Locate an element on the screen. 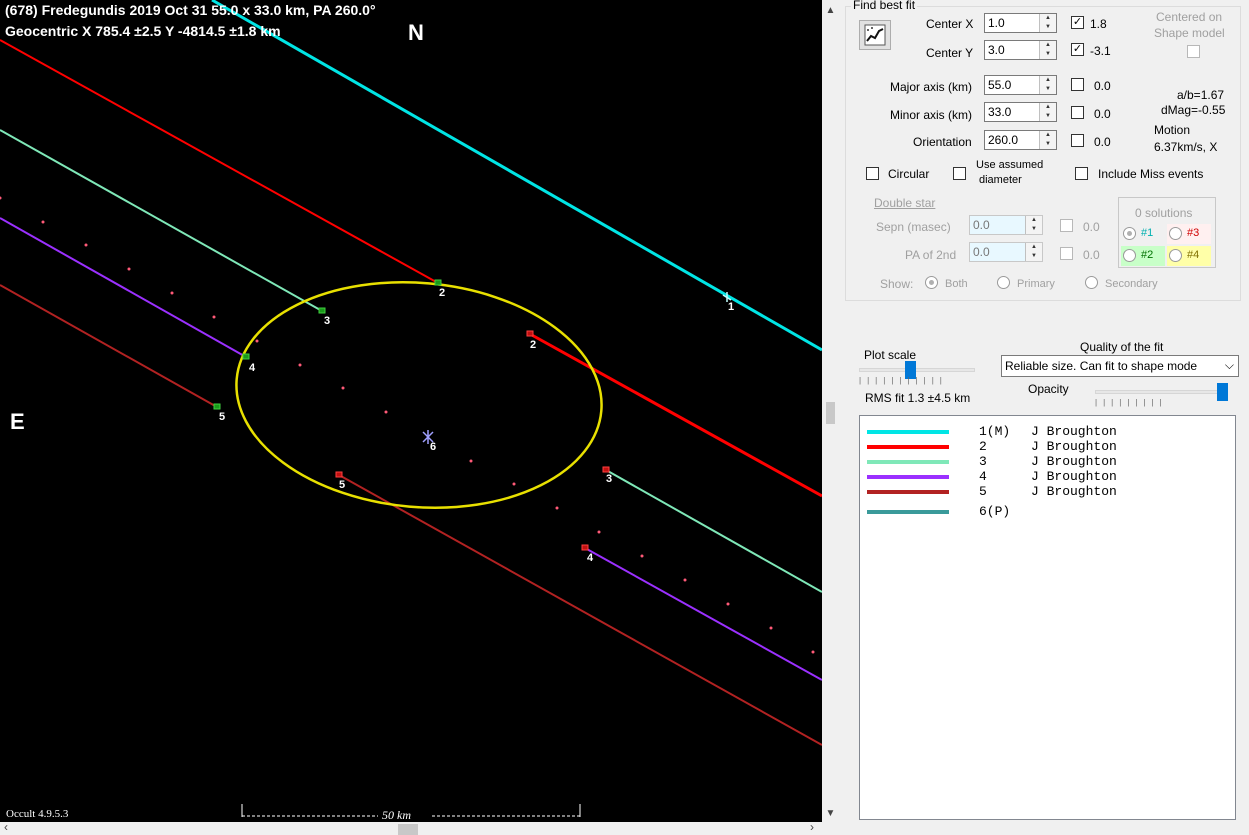 Image resolution: width=1249 pixels, height=835 pixels. center-y-input: ▲▼ is located at coordinates (1020, 50).